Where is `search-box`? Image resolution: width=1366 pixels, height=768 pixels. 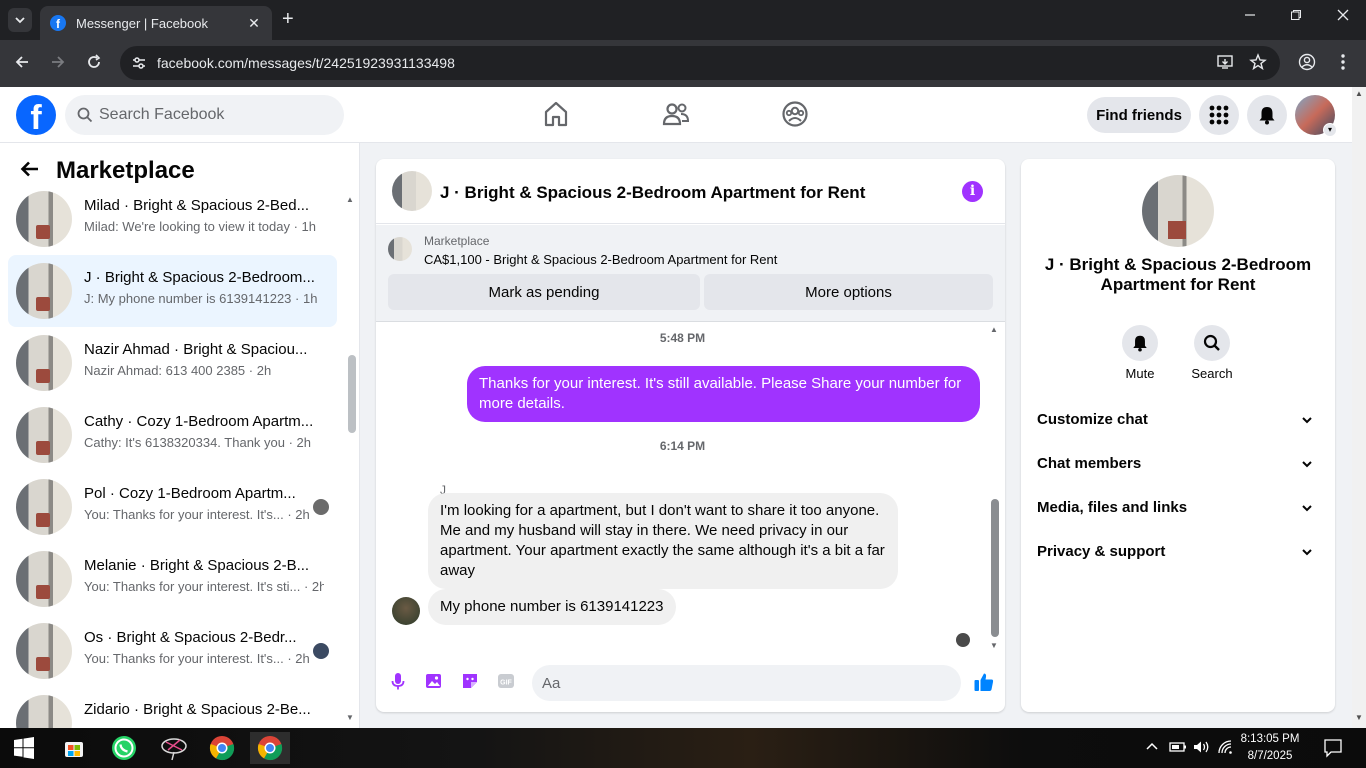
search-box is located at coordinates (204, 115).